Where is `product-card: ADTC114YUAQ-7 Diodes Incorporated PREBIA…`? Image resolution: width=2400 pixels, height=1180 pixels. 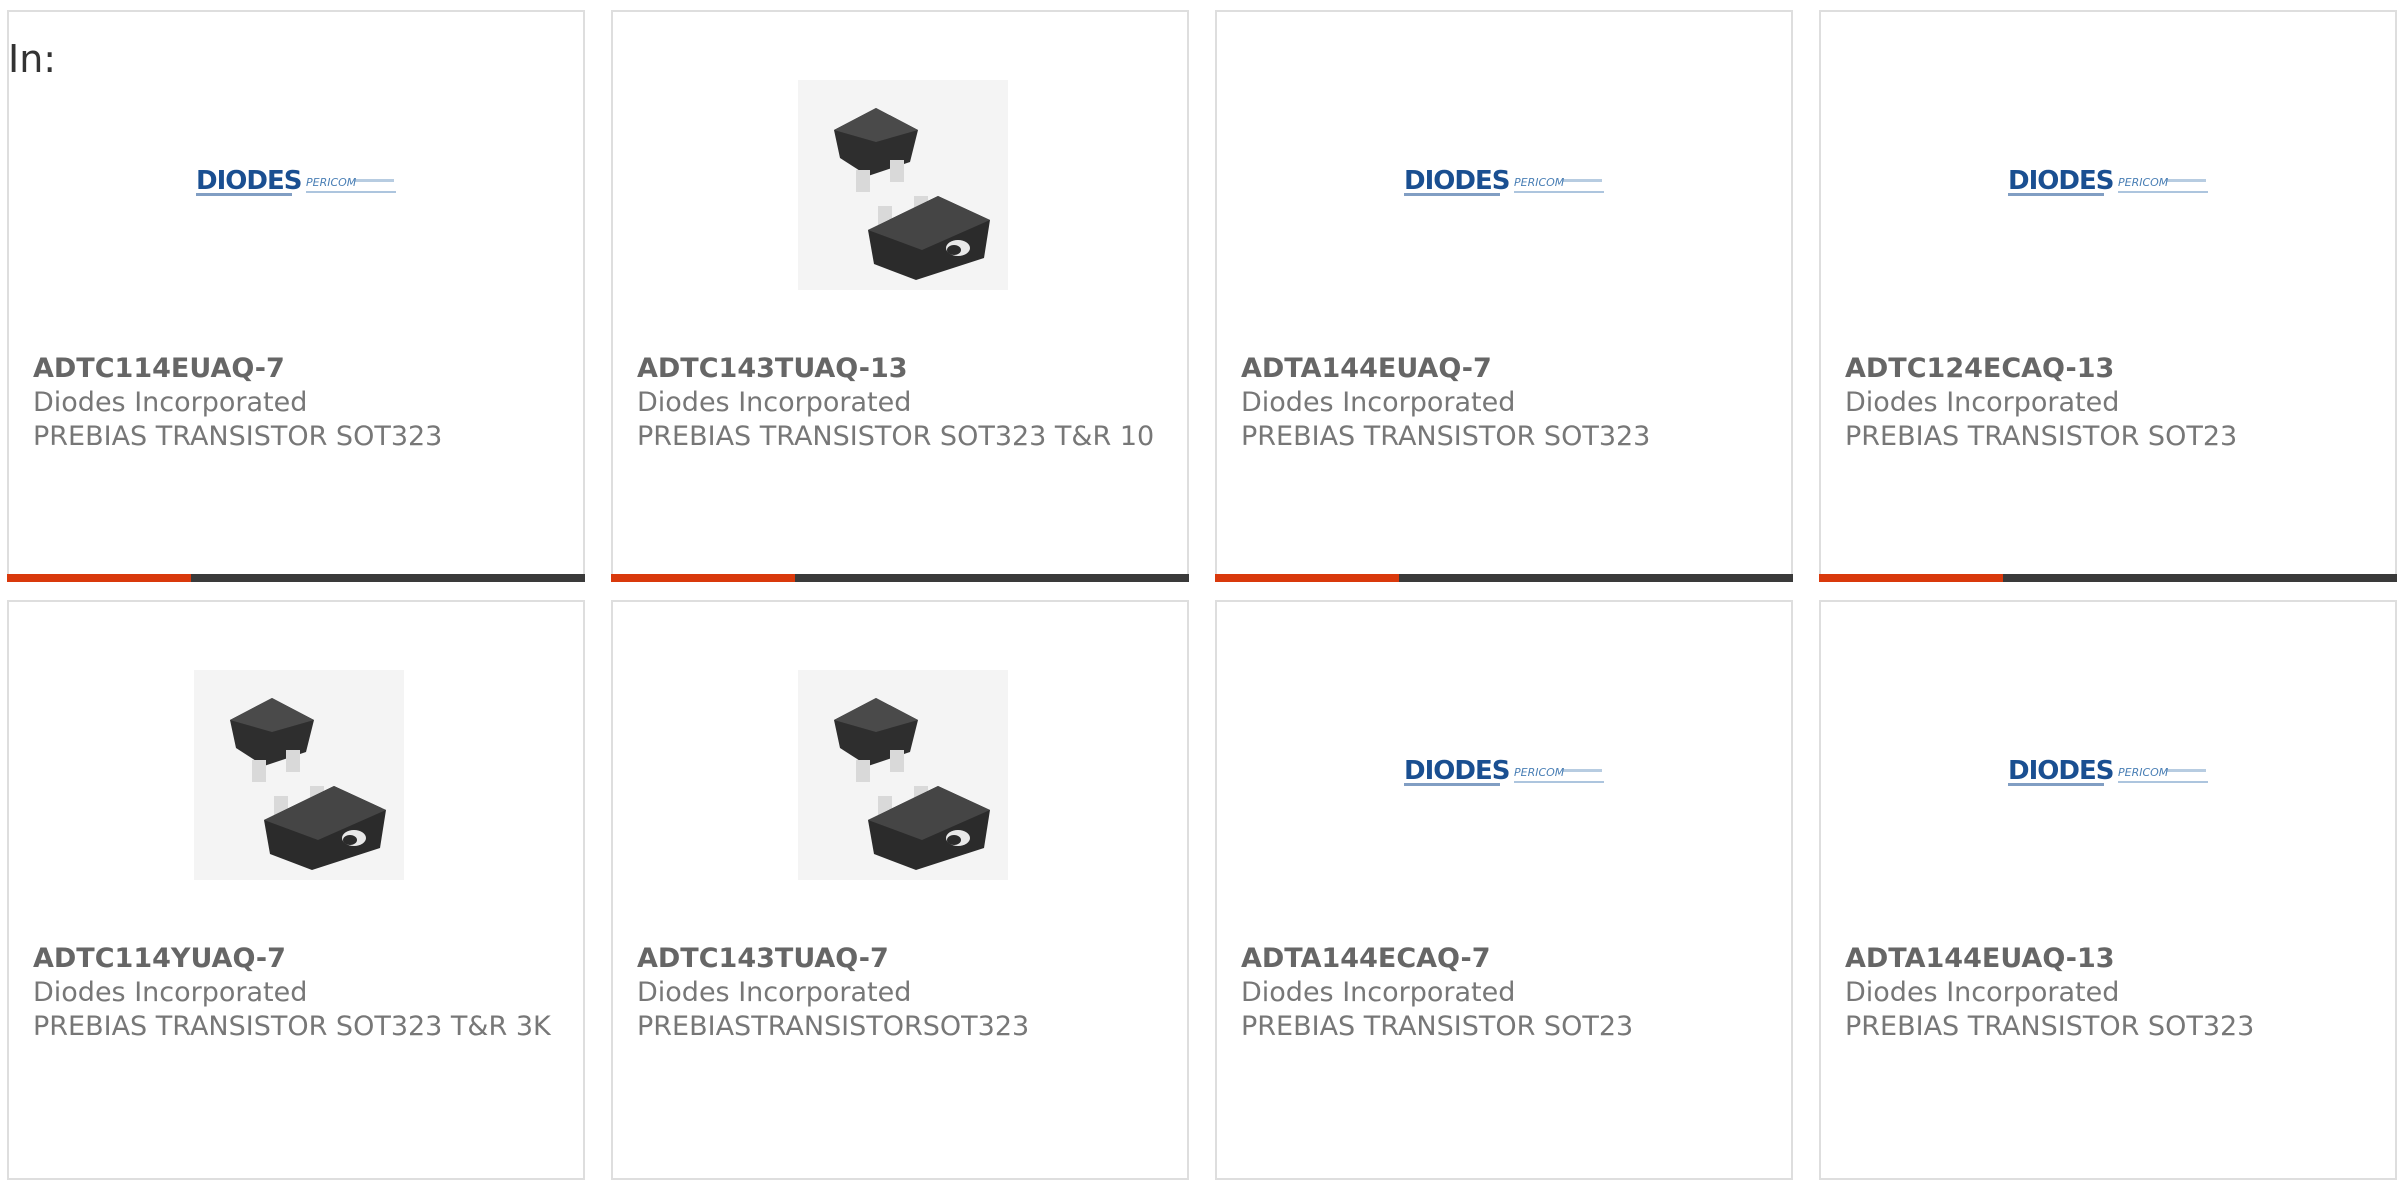 product-card: ADTC114YUAQ-7 Diodes Incorporated PREBIA… is located at coordinates (296, 890).